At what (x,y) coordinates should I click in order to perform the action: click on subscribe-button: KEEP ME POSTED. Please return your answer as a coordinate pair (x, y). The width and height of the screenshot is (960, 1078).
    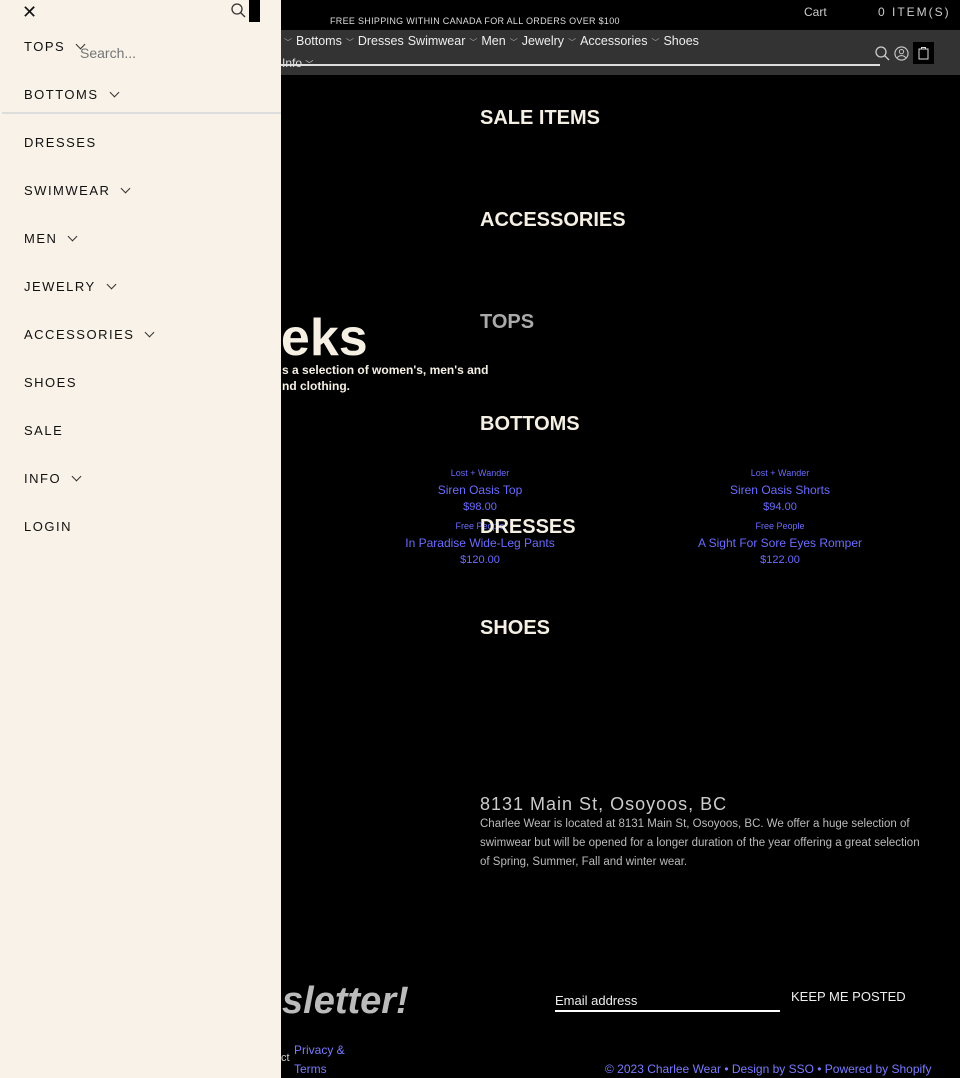
    Looking at the image, I should click on (848, 996).